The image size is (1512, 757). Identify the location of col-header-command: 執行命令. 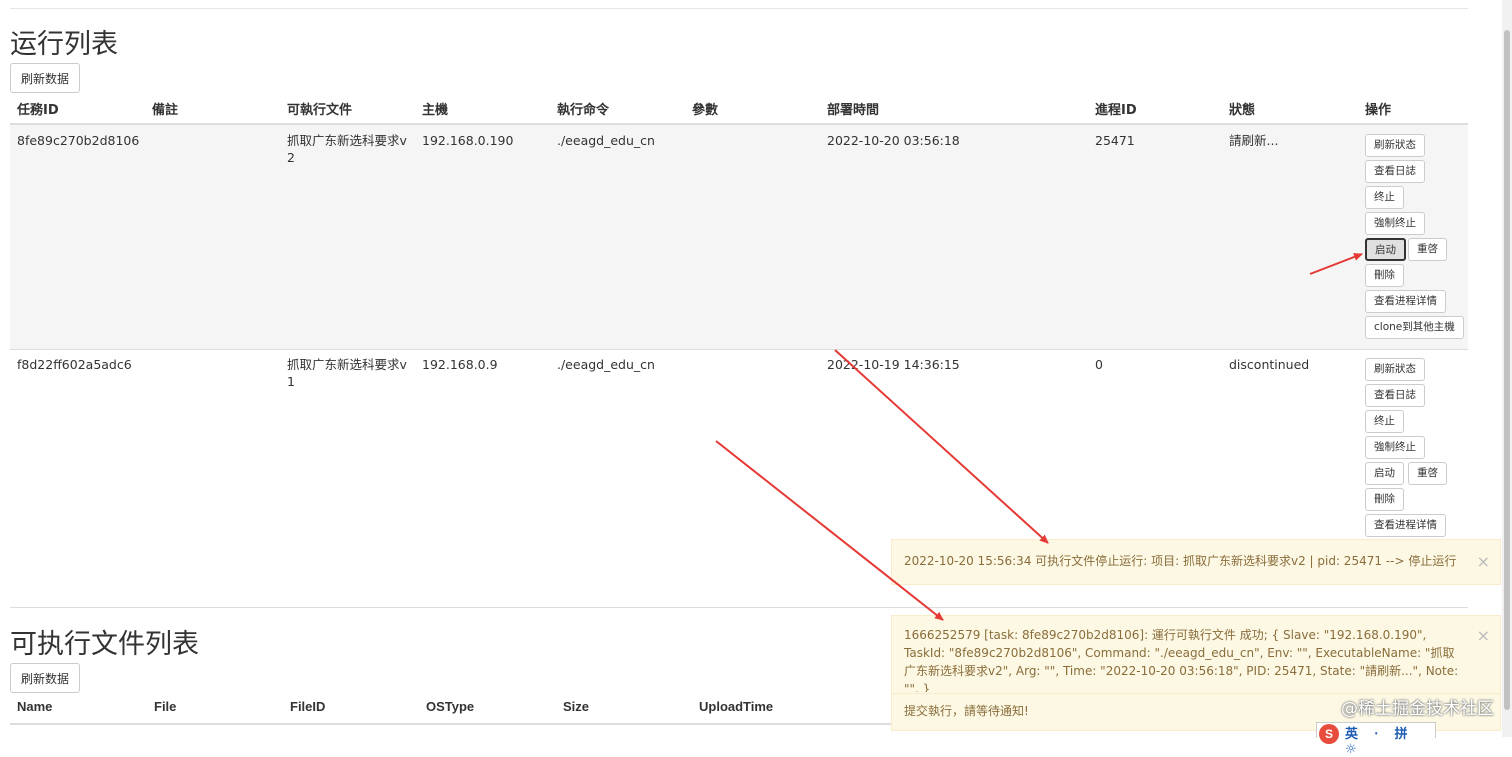
(583, 110).